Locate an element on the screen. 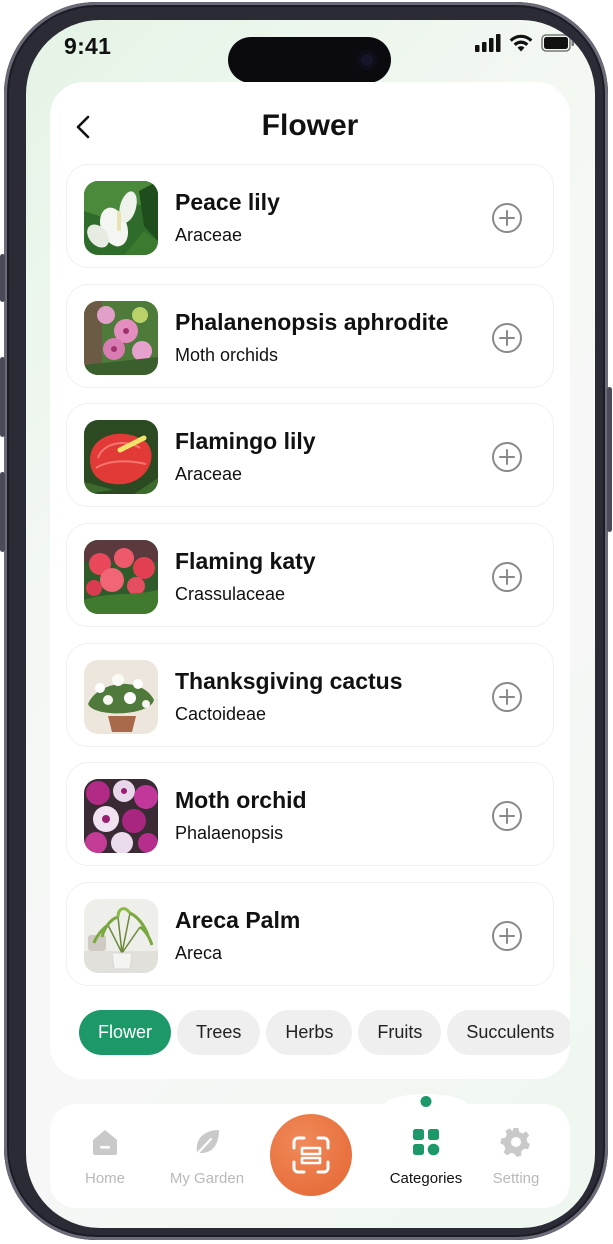 This screenshot has height=1244, width=613. chip-trees: Trees is located at coordinates (219, 1032).